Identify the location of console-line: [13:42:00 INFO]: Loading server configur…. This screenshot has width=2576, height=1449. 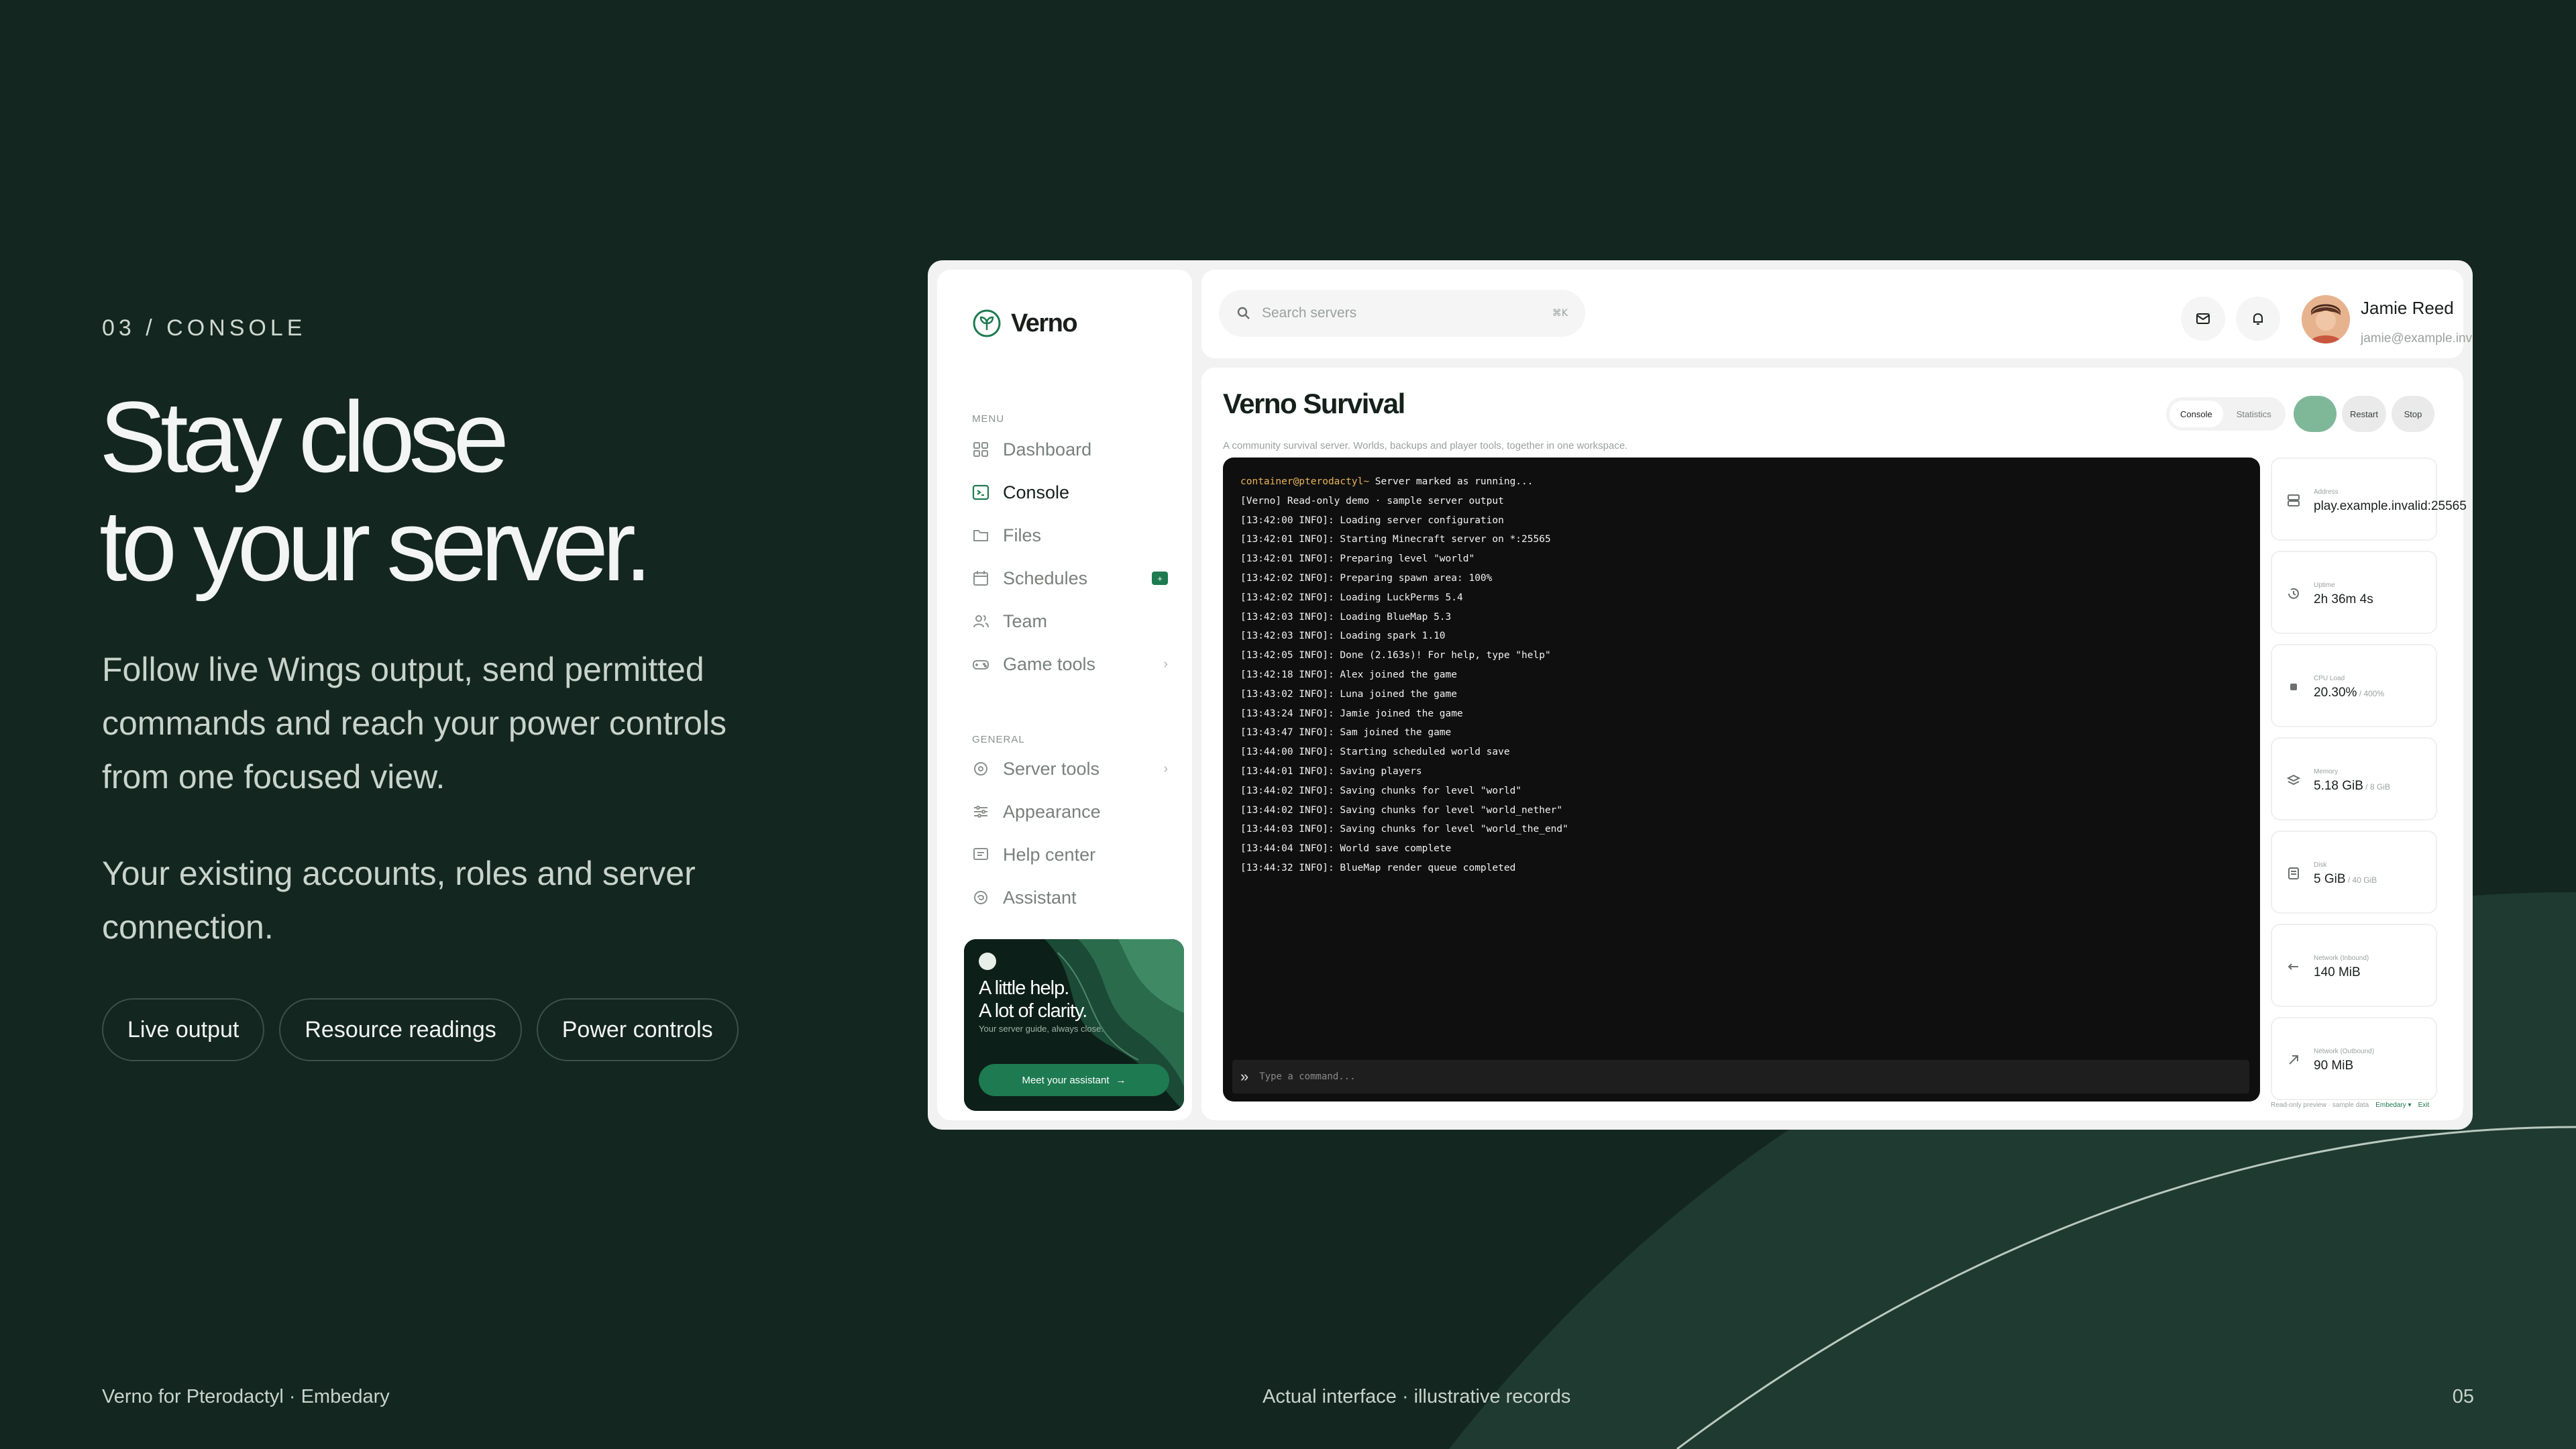
(1372, 520).